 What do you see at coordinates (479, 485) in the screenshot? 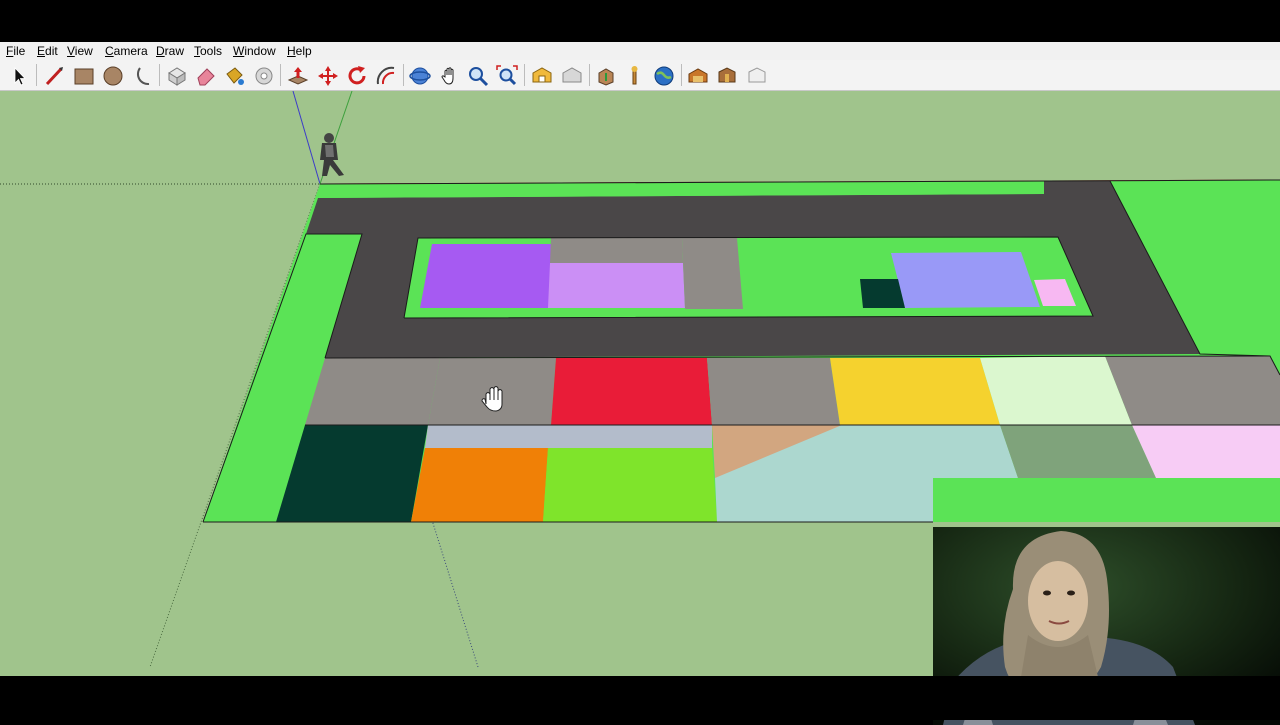
I see `plot-orange` at bounding box center [479, 485].